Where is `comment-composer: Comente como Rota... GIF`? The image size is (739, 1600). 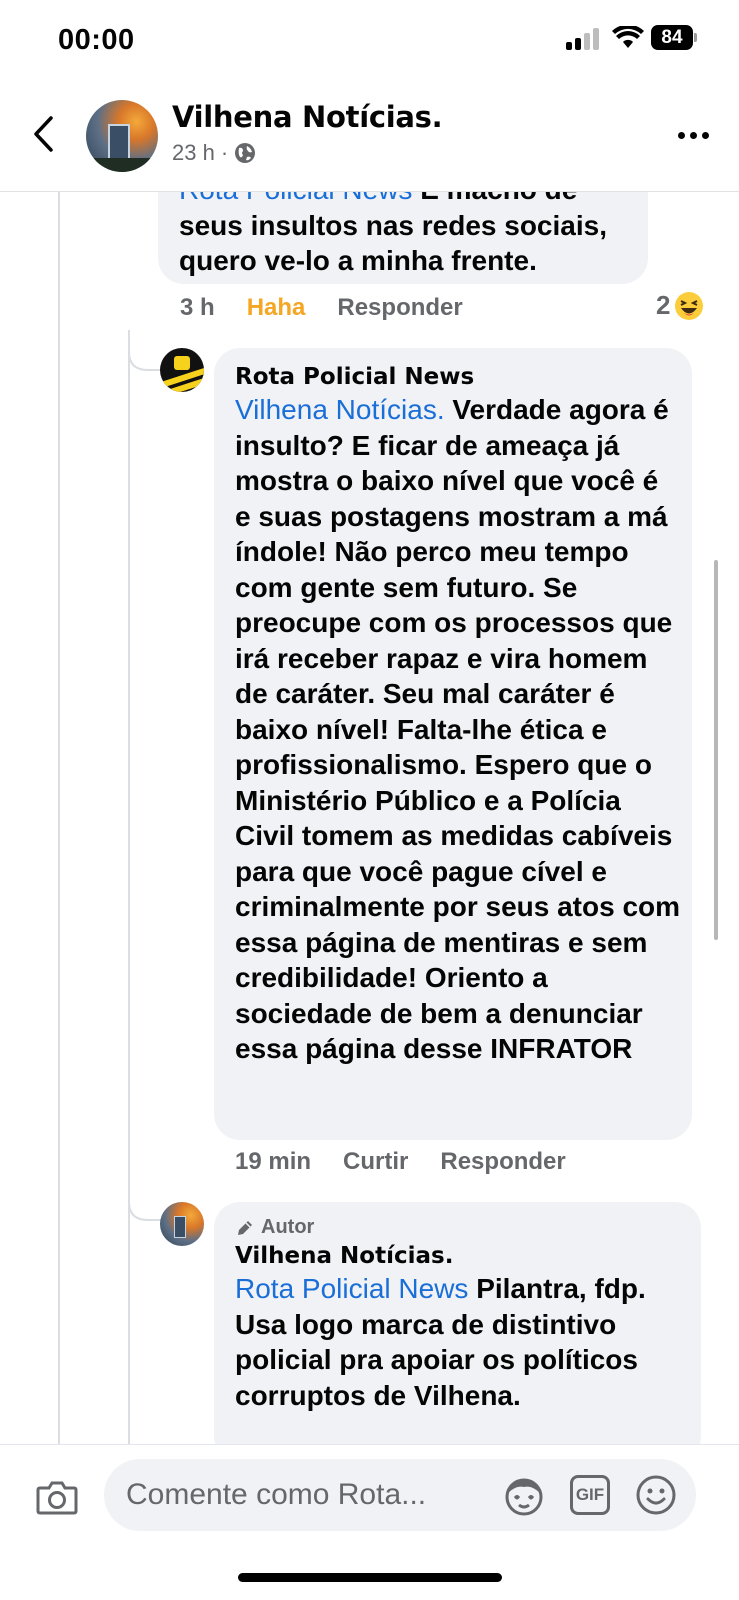 comment-composer: Comente como Rota... GIF is located at coordinates (369, 1522).